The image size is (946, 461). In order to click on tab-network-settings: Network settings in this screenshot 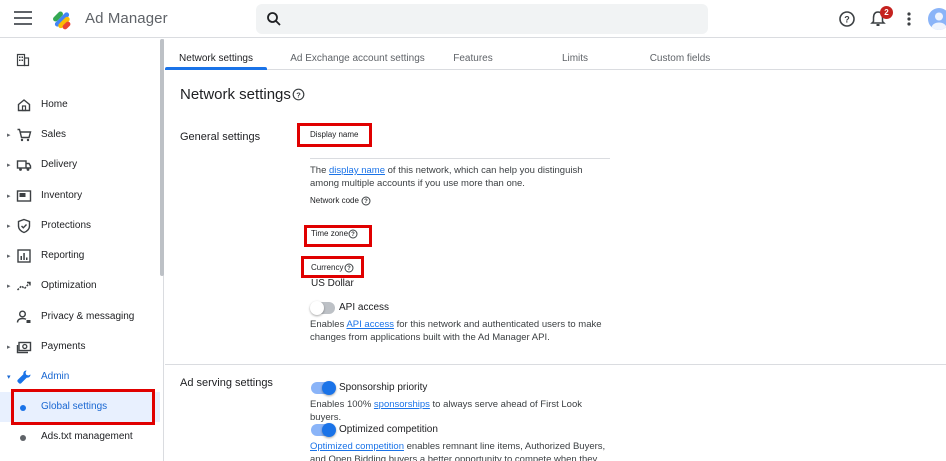, I will do `click(216, 54)`.